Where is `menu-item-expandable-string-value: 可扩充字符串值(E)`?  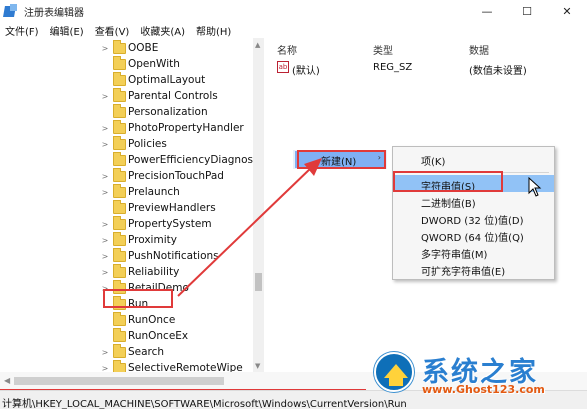
menu-item-expandable-string-value: 可扩充字符串值(E) is located at coordinates (473, 269).